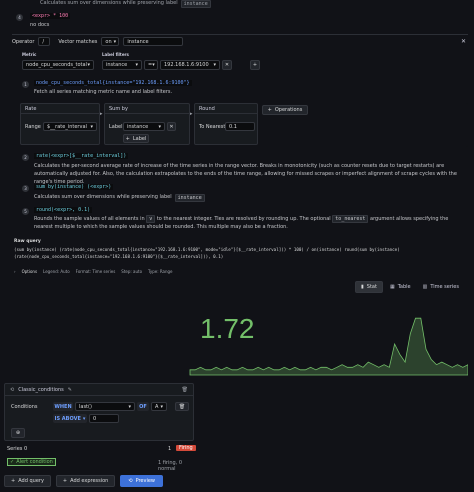 This screenshot has width=474, height=492. I want to click on step-code: sum by(instance) (<expr>), so click(74, 187).